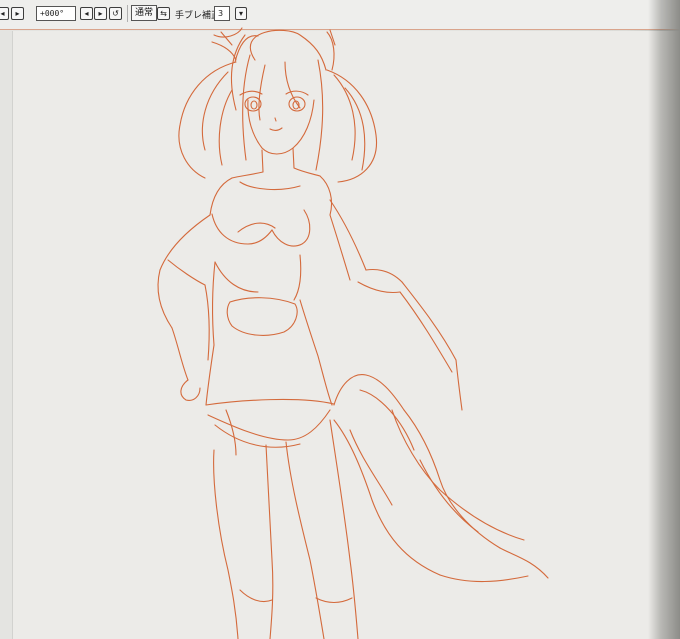 Image resolution: width=680 pixels, height=639 pixels. I want to click on monitor-bezel, so click(664, 319).